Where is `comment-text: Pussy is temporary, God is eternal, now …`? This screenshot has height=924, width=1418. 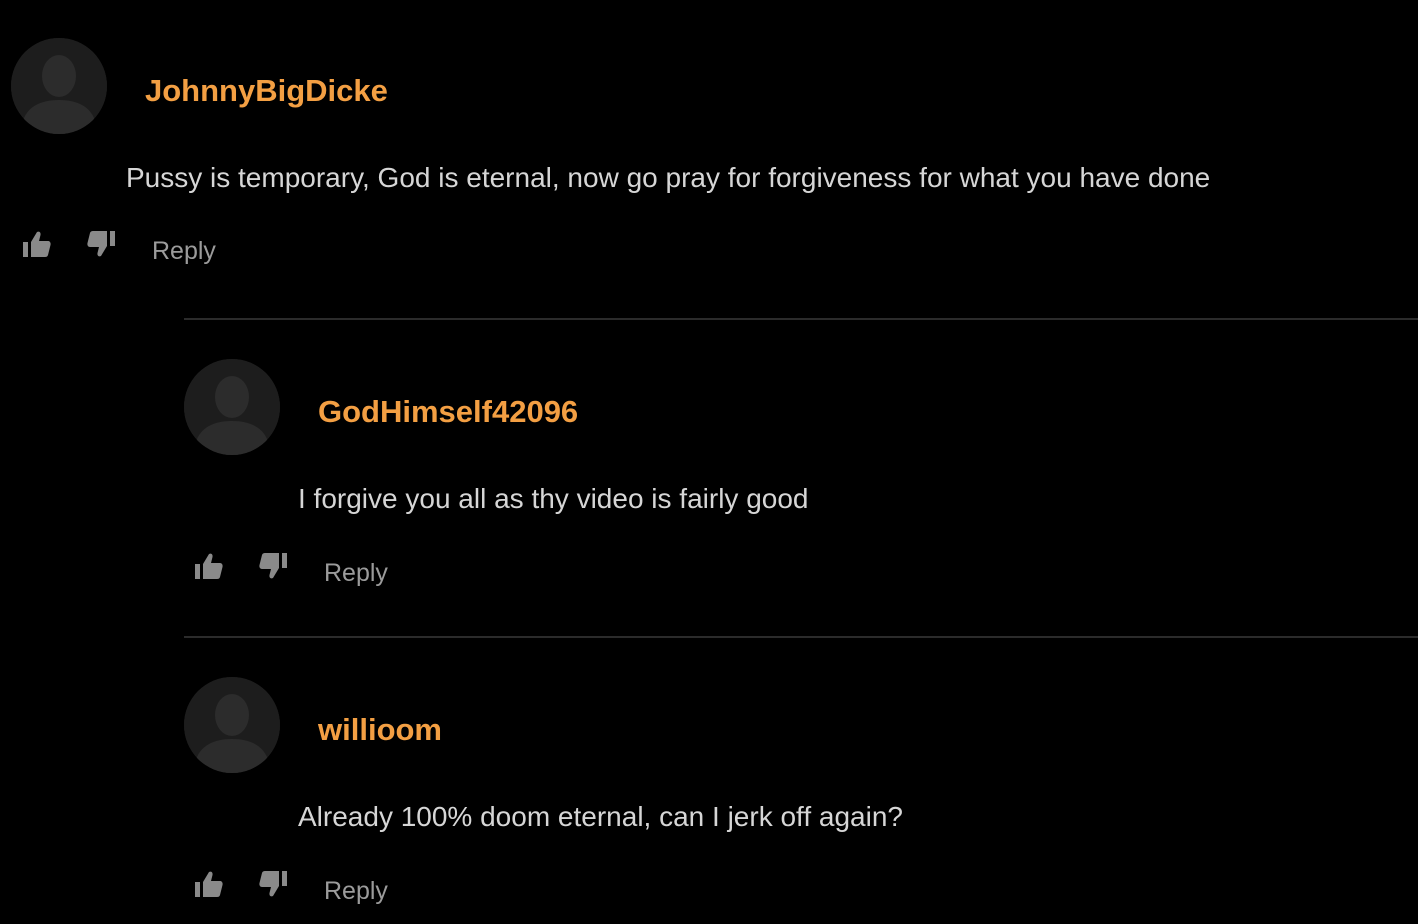 comment-text: Pussy is temporary, God is eternal, now … is located at coordinates (668, 177).